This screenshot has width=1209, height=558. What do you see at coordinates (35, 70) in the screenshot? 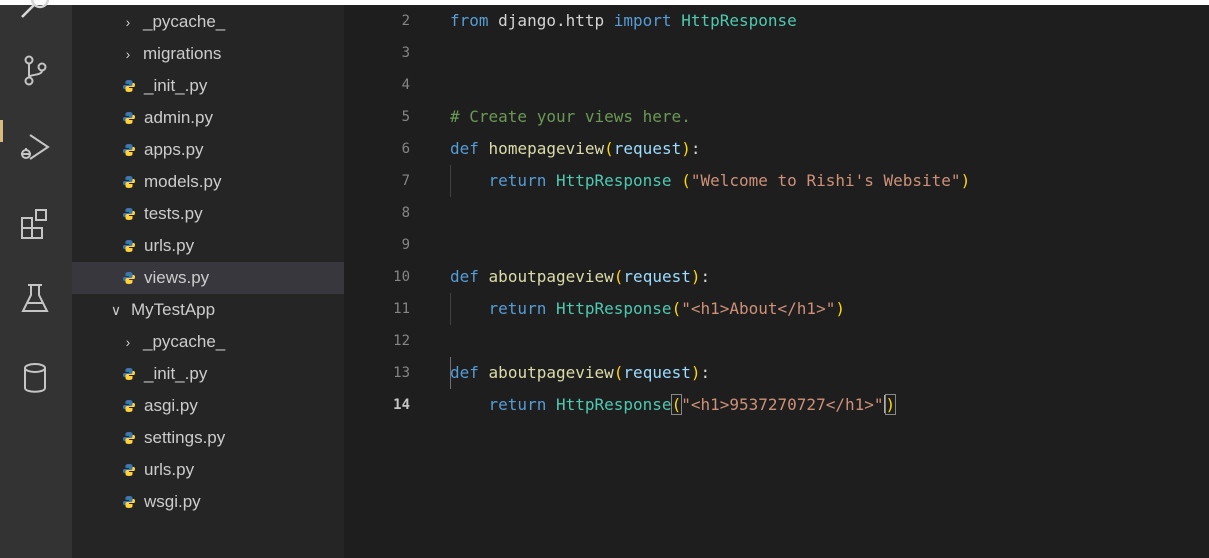
I see `source-control-icon` at bounding box center [35, 70].